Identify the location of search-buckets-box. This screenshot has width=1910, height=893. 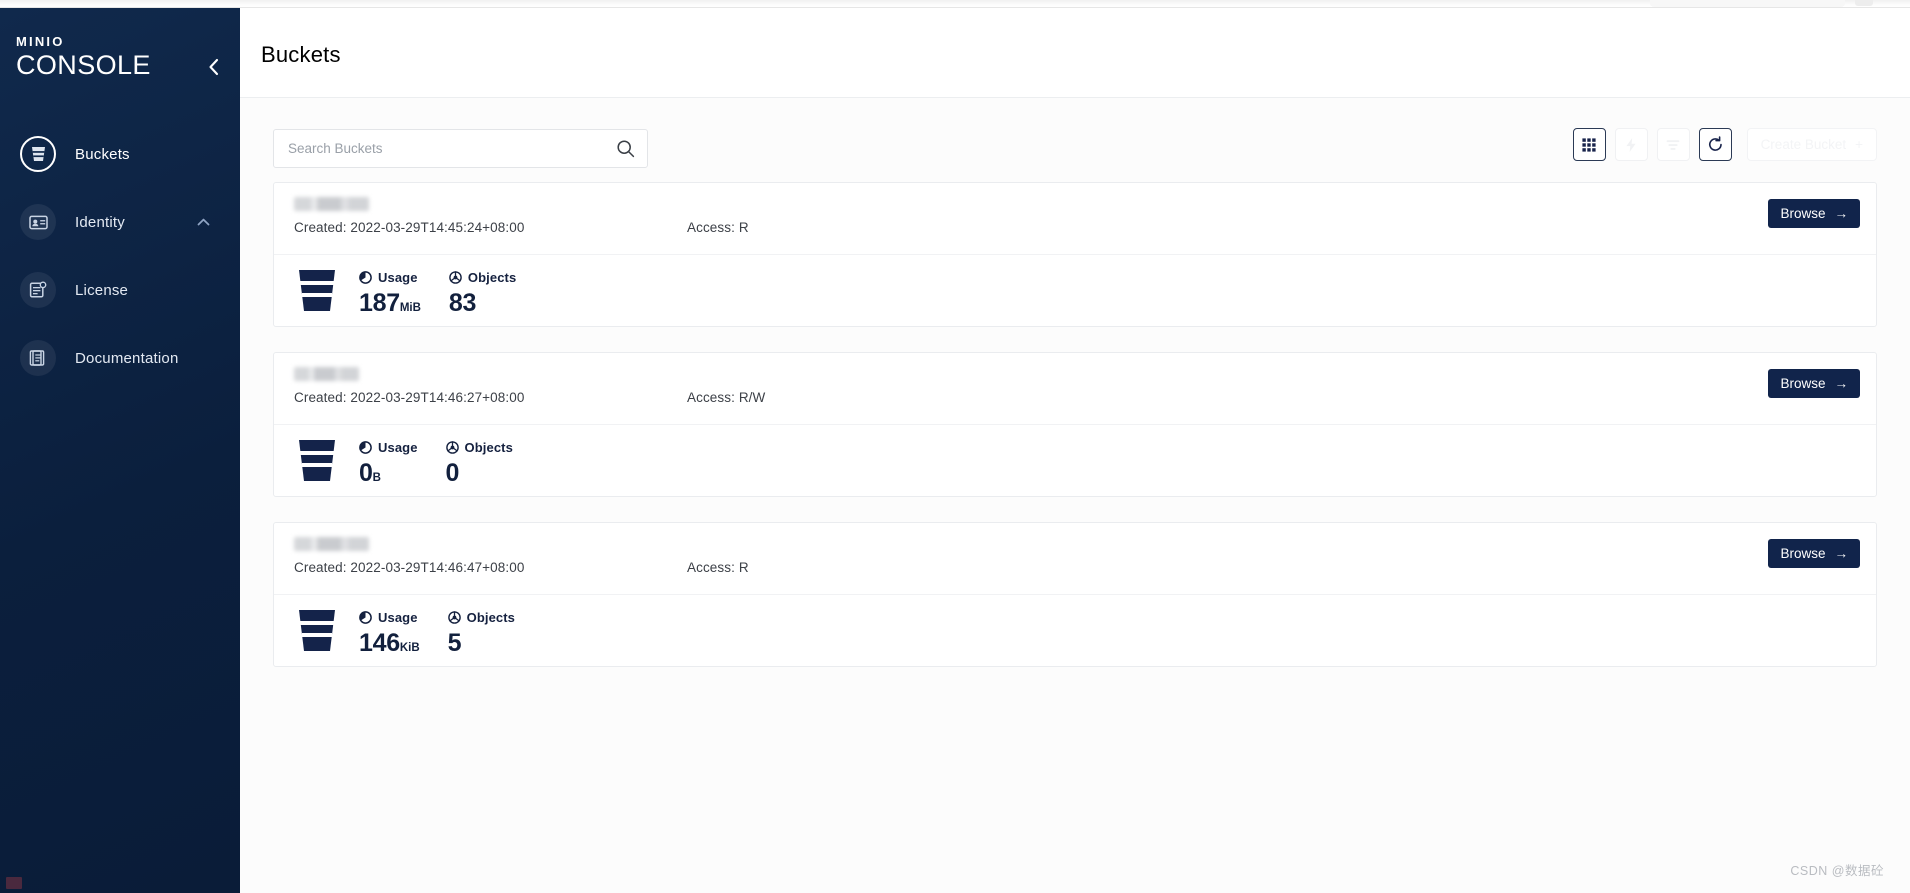
(460, 148).